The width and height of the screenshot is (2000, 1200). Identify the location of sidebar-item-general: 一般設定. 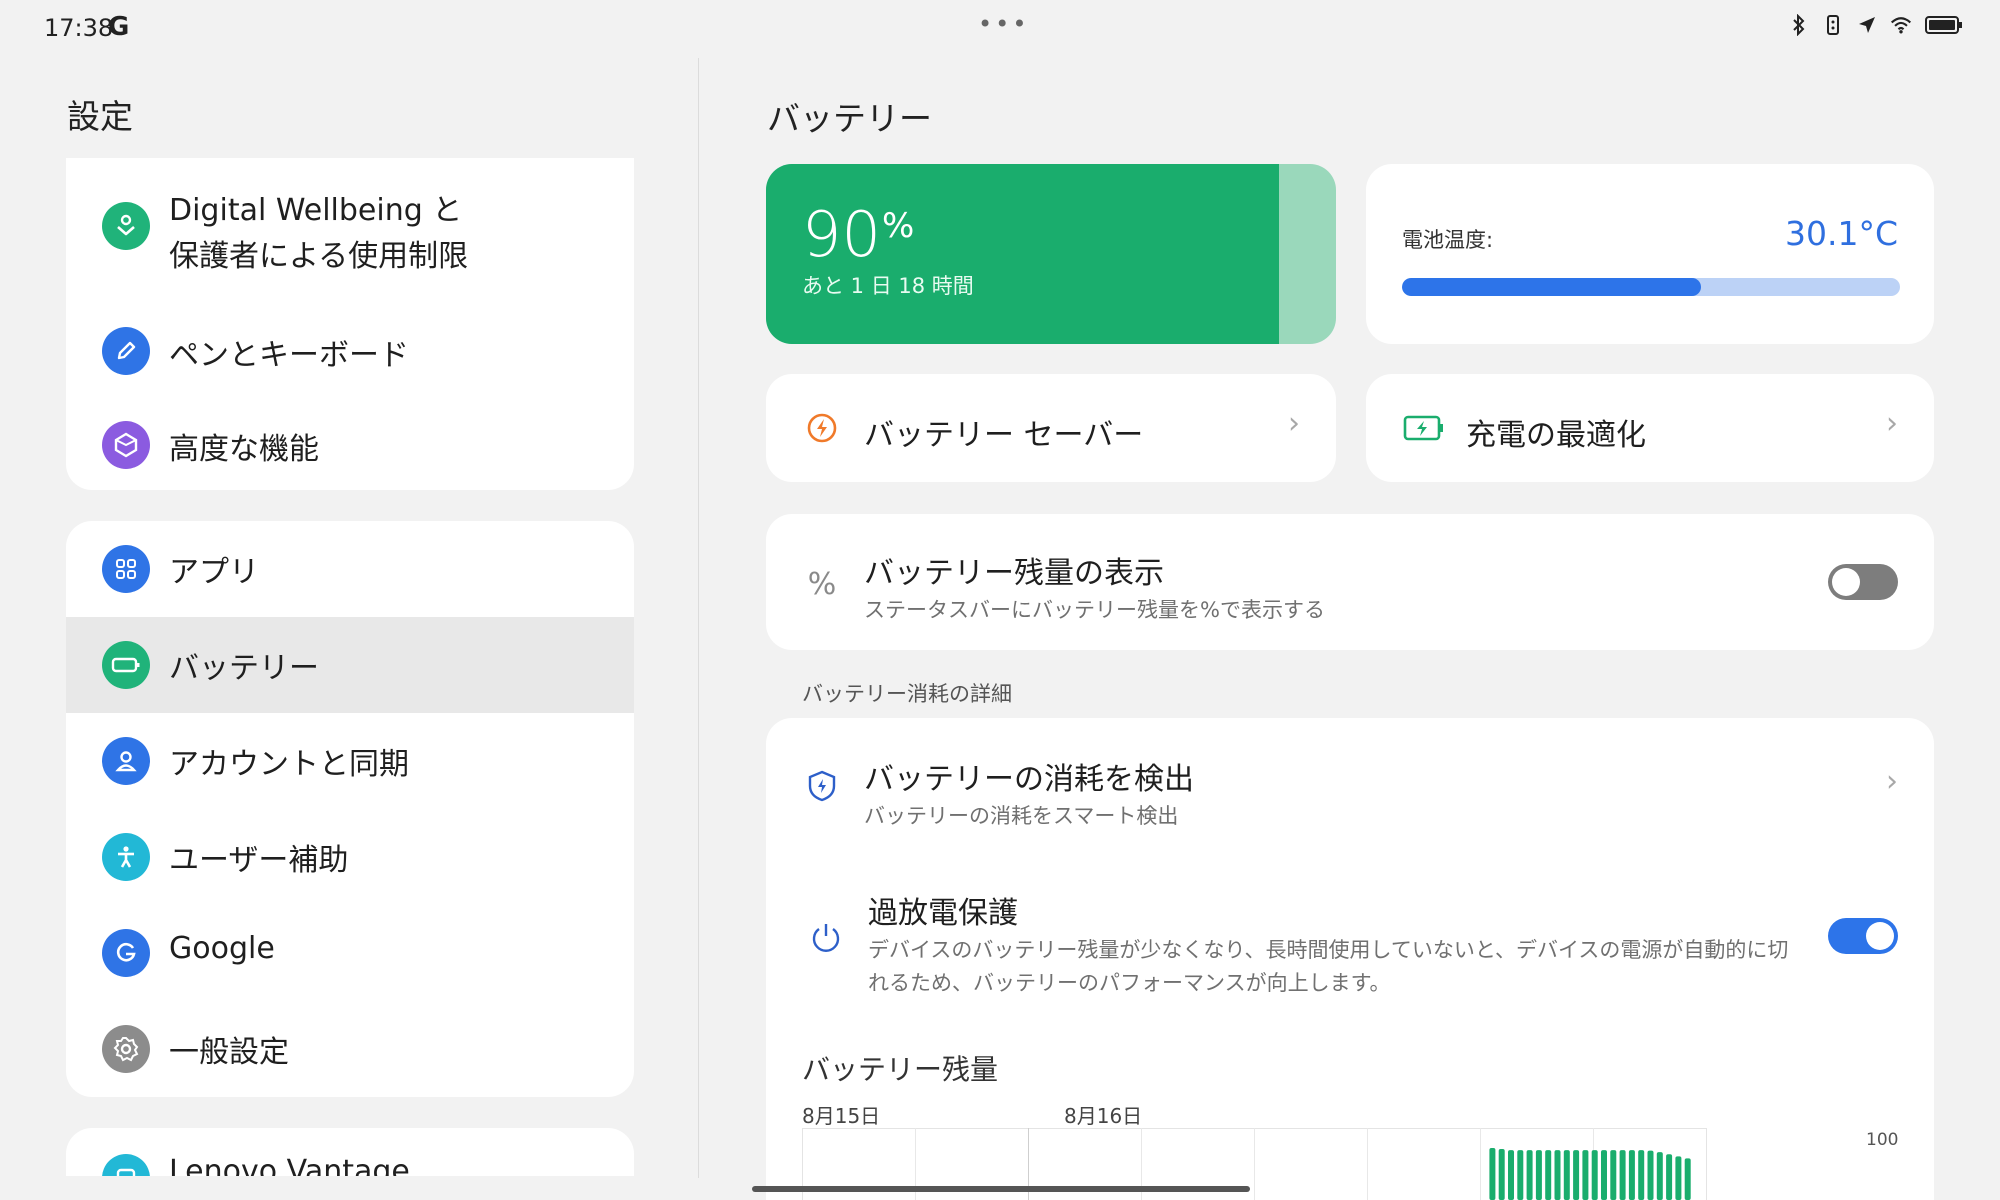
(350, 1049).